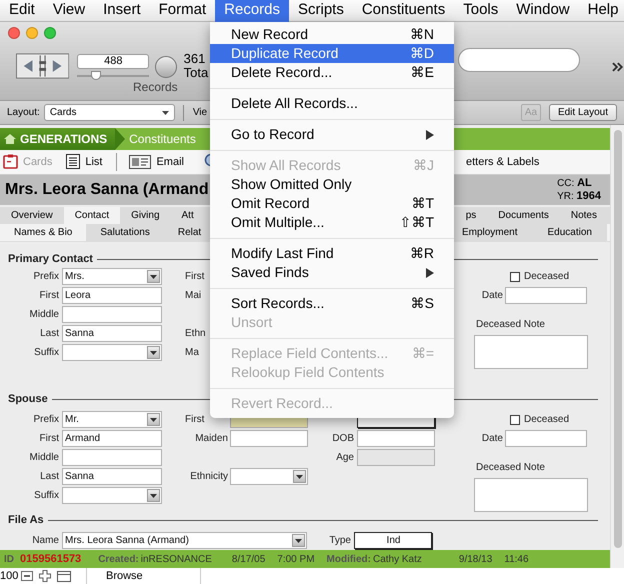 The height and width of the screenshot is (584, 624). What do you see at coordinates (112, 295) in the screenshot?
I see `input-field: Leora` at bounding box center [112, 295].